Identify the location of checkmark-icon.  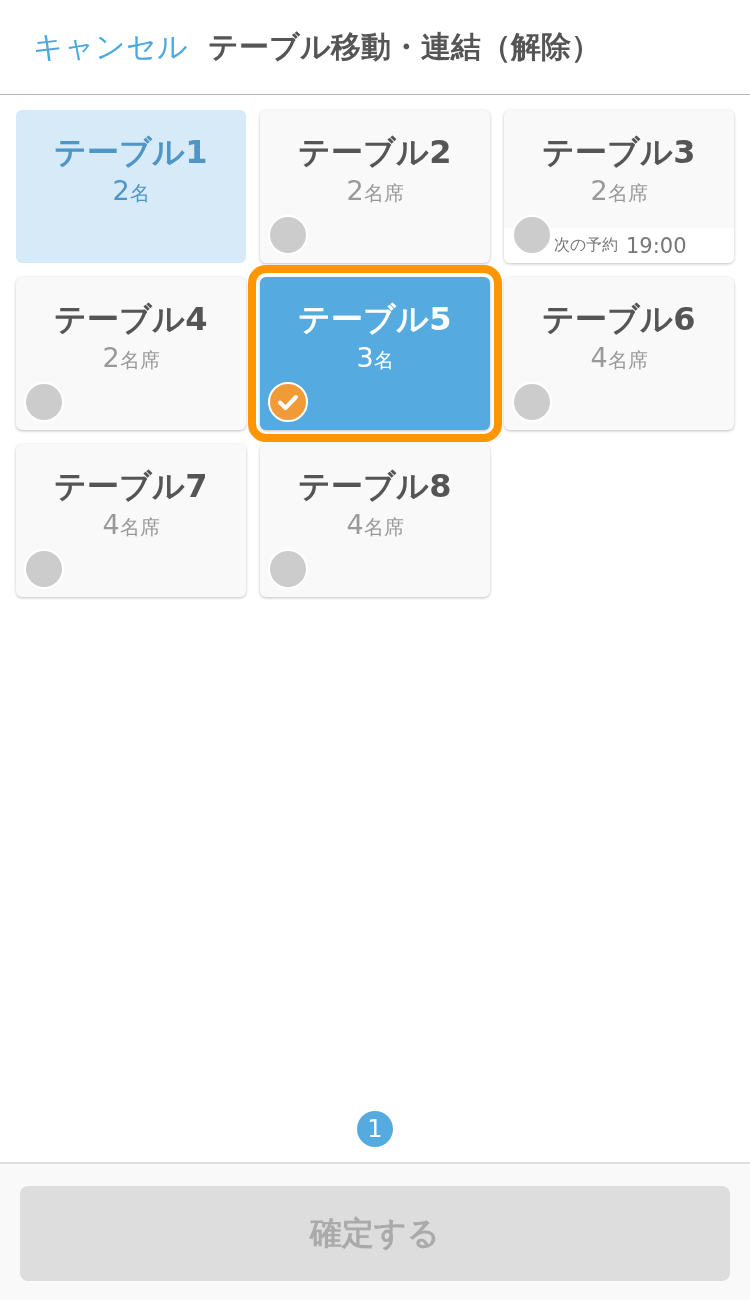
(288, 402).